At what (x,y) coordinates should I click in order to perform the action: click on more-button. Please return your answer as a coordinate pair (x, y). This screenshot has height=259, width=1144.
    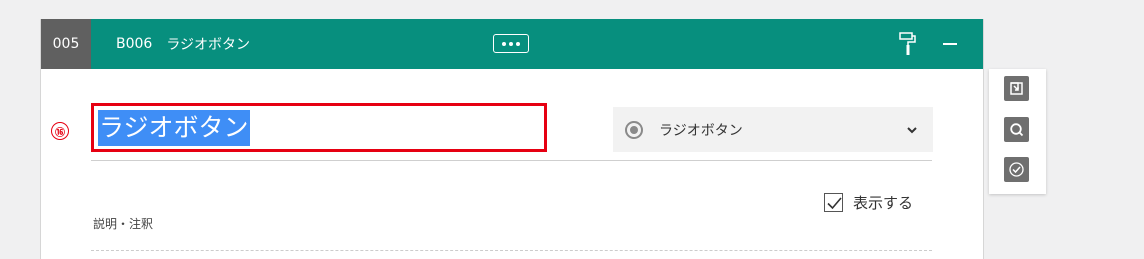
    Looking at the image, I should click on (511, 43).